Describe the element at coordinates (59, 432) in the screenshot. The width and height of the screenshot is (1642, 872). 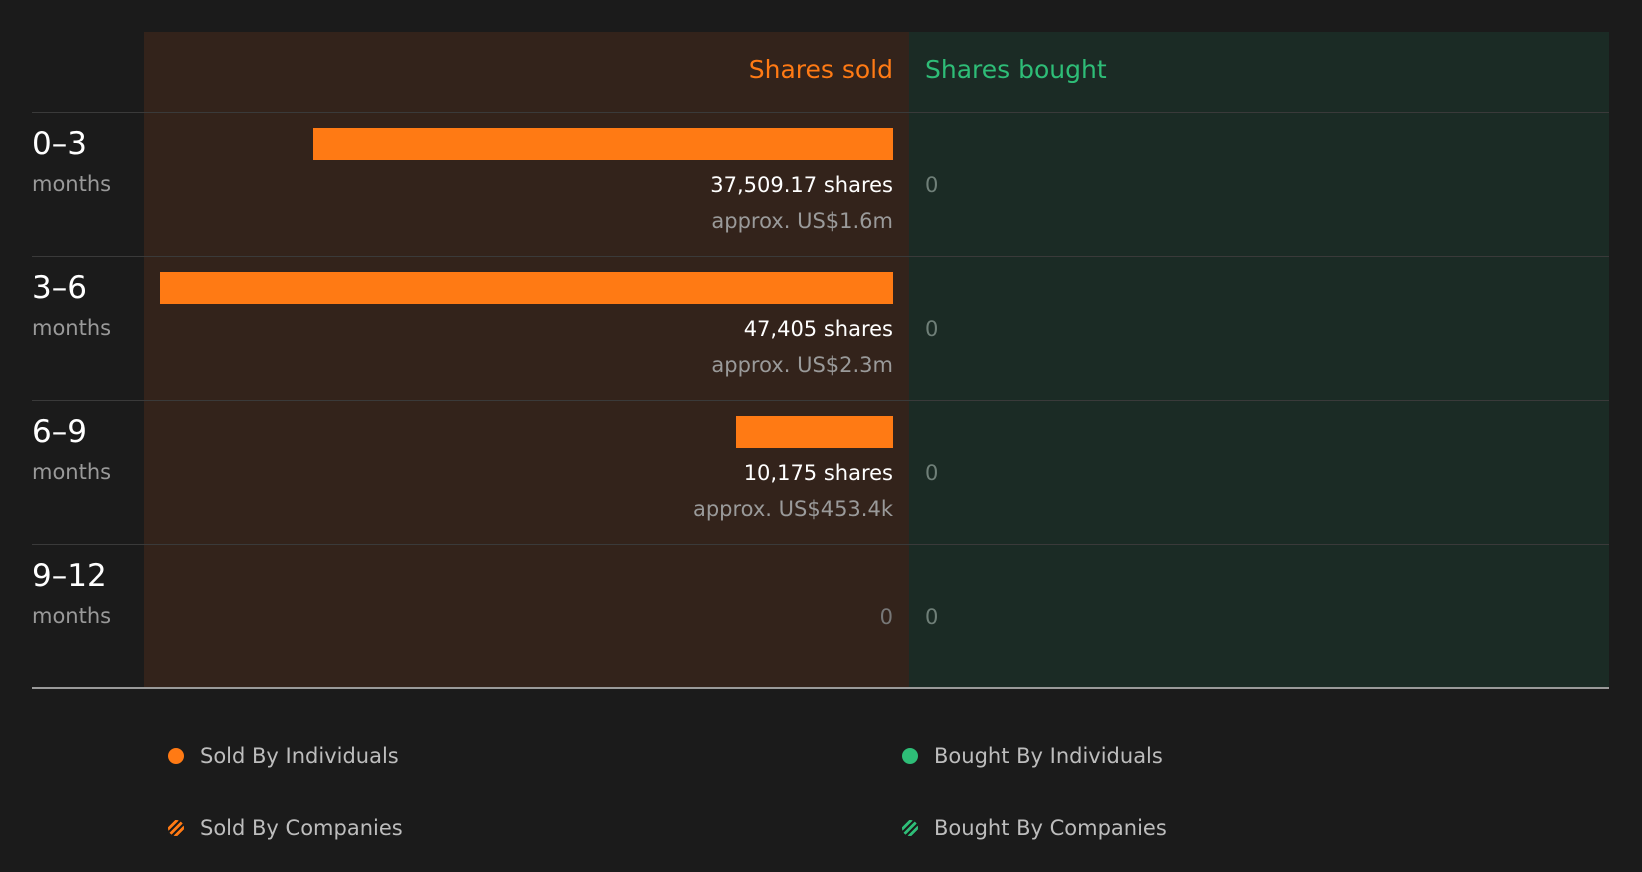
I see `period-range-label: 6–9` at that location.